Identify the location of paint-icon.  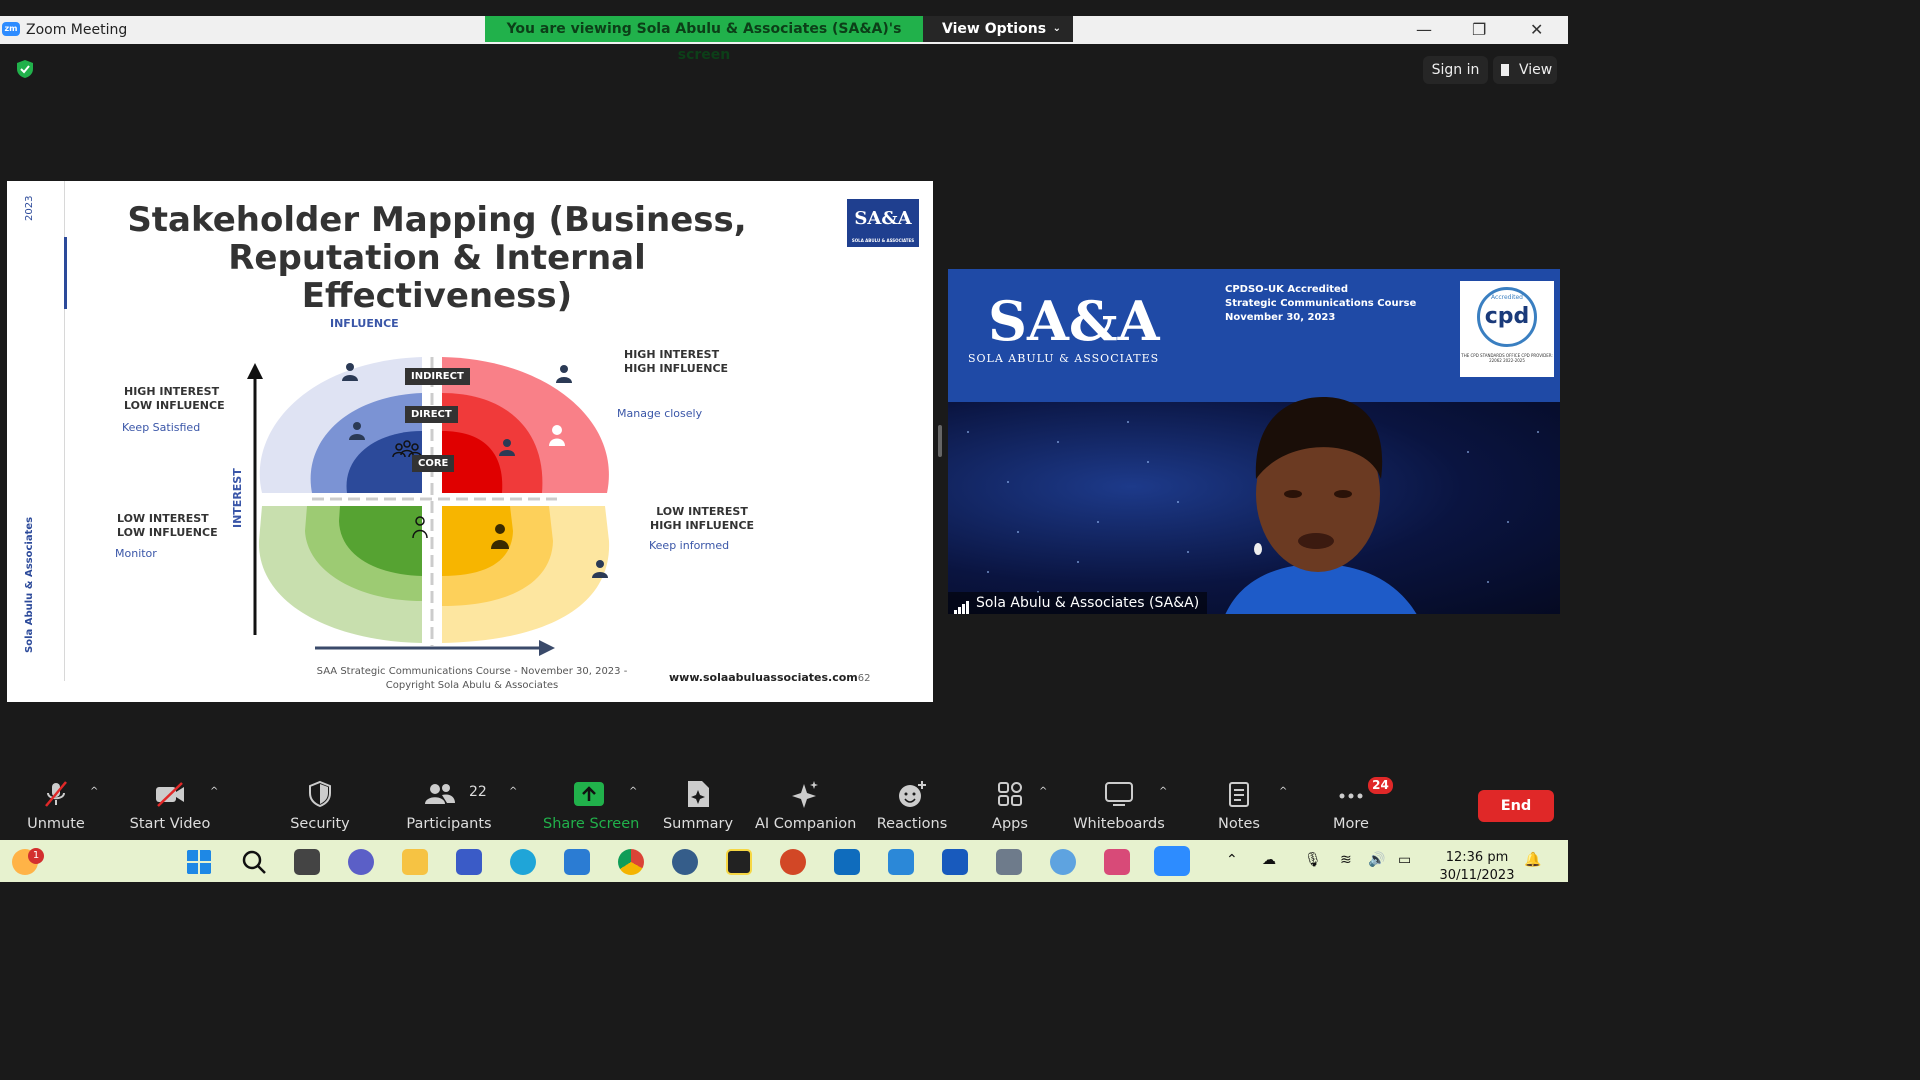
(1063, 862).